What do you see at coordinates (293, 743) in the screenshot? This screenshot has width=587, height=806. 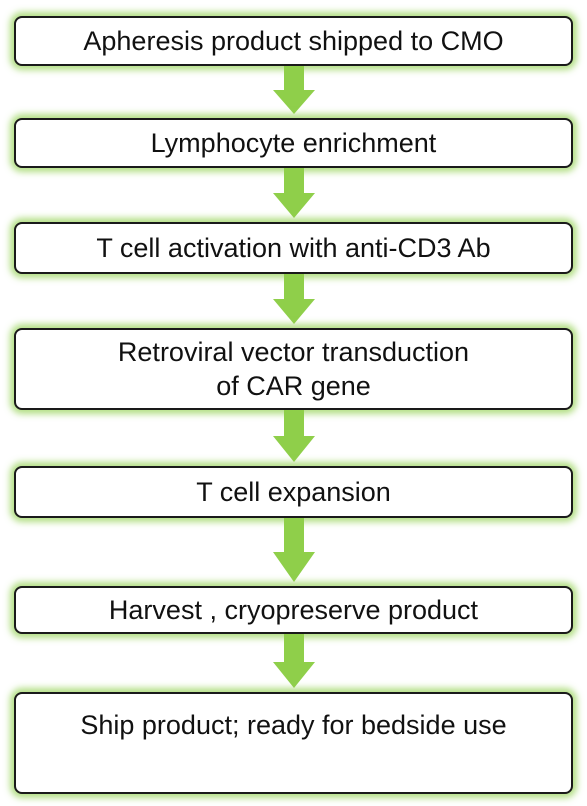 I see `step-ship-product: Ship product; ready for bedside use` at bounding box center [293, 743].